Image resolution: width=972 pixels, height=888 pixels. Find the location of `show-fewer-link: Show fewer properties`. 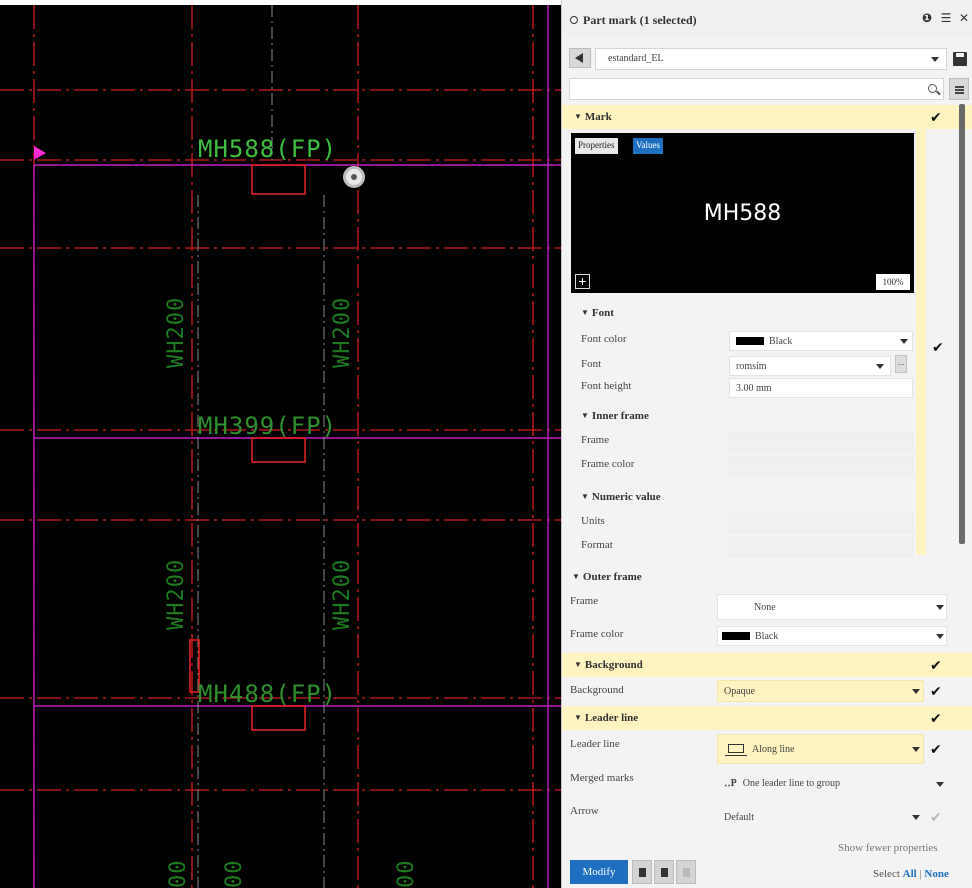

show-fewer-link: Show fewer properties is located at coordinates (888, 848).